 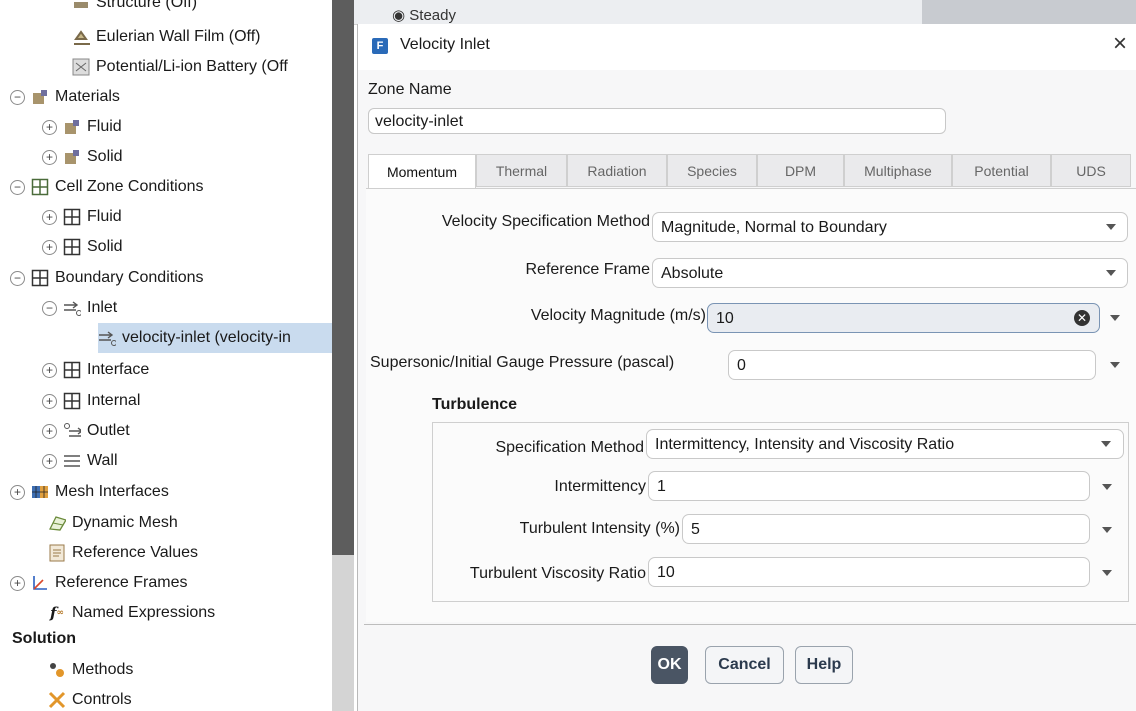 I want to click on battery-icon, so click(x=81, y=67).